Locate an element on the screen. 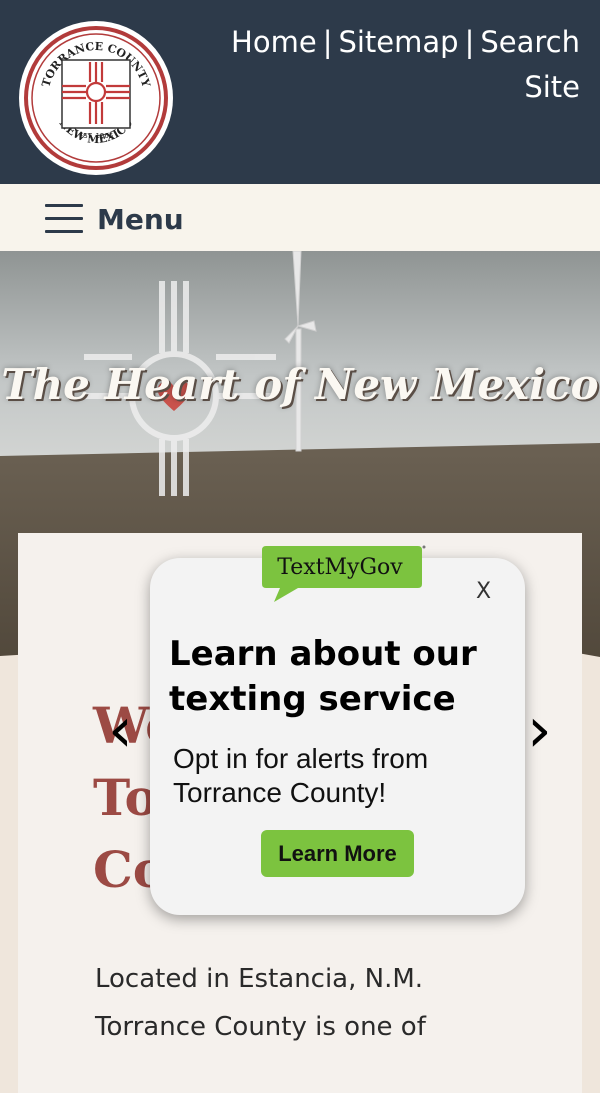  hamburger-icon is located at coordinates (64, 219).